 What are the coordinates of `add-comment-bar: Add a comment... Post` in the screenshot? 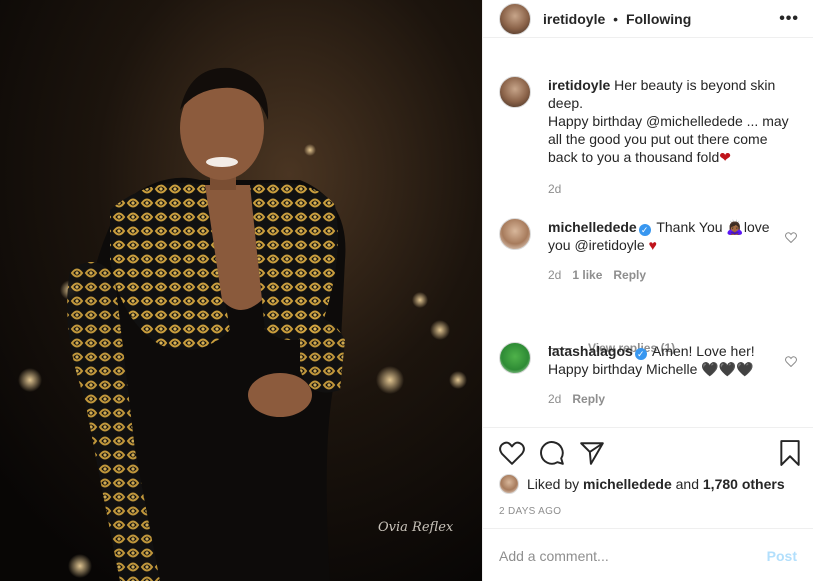 It's located at (648, 554).